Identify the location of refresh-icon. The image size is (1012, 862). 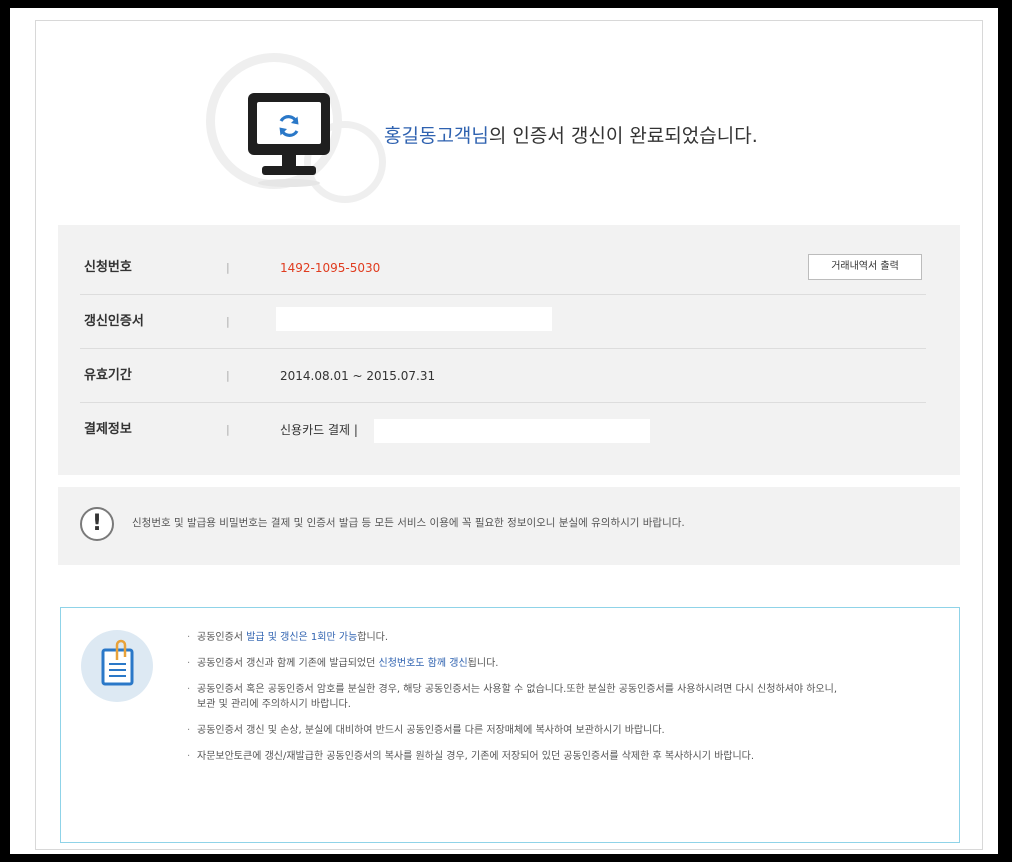
(289, 126).